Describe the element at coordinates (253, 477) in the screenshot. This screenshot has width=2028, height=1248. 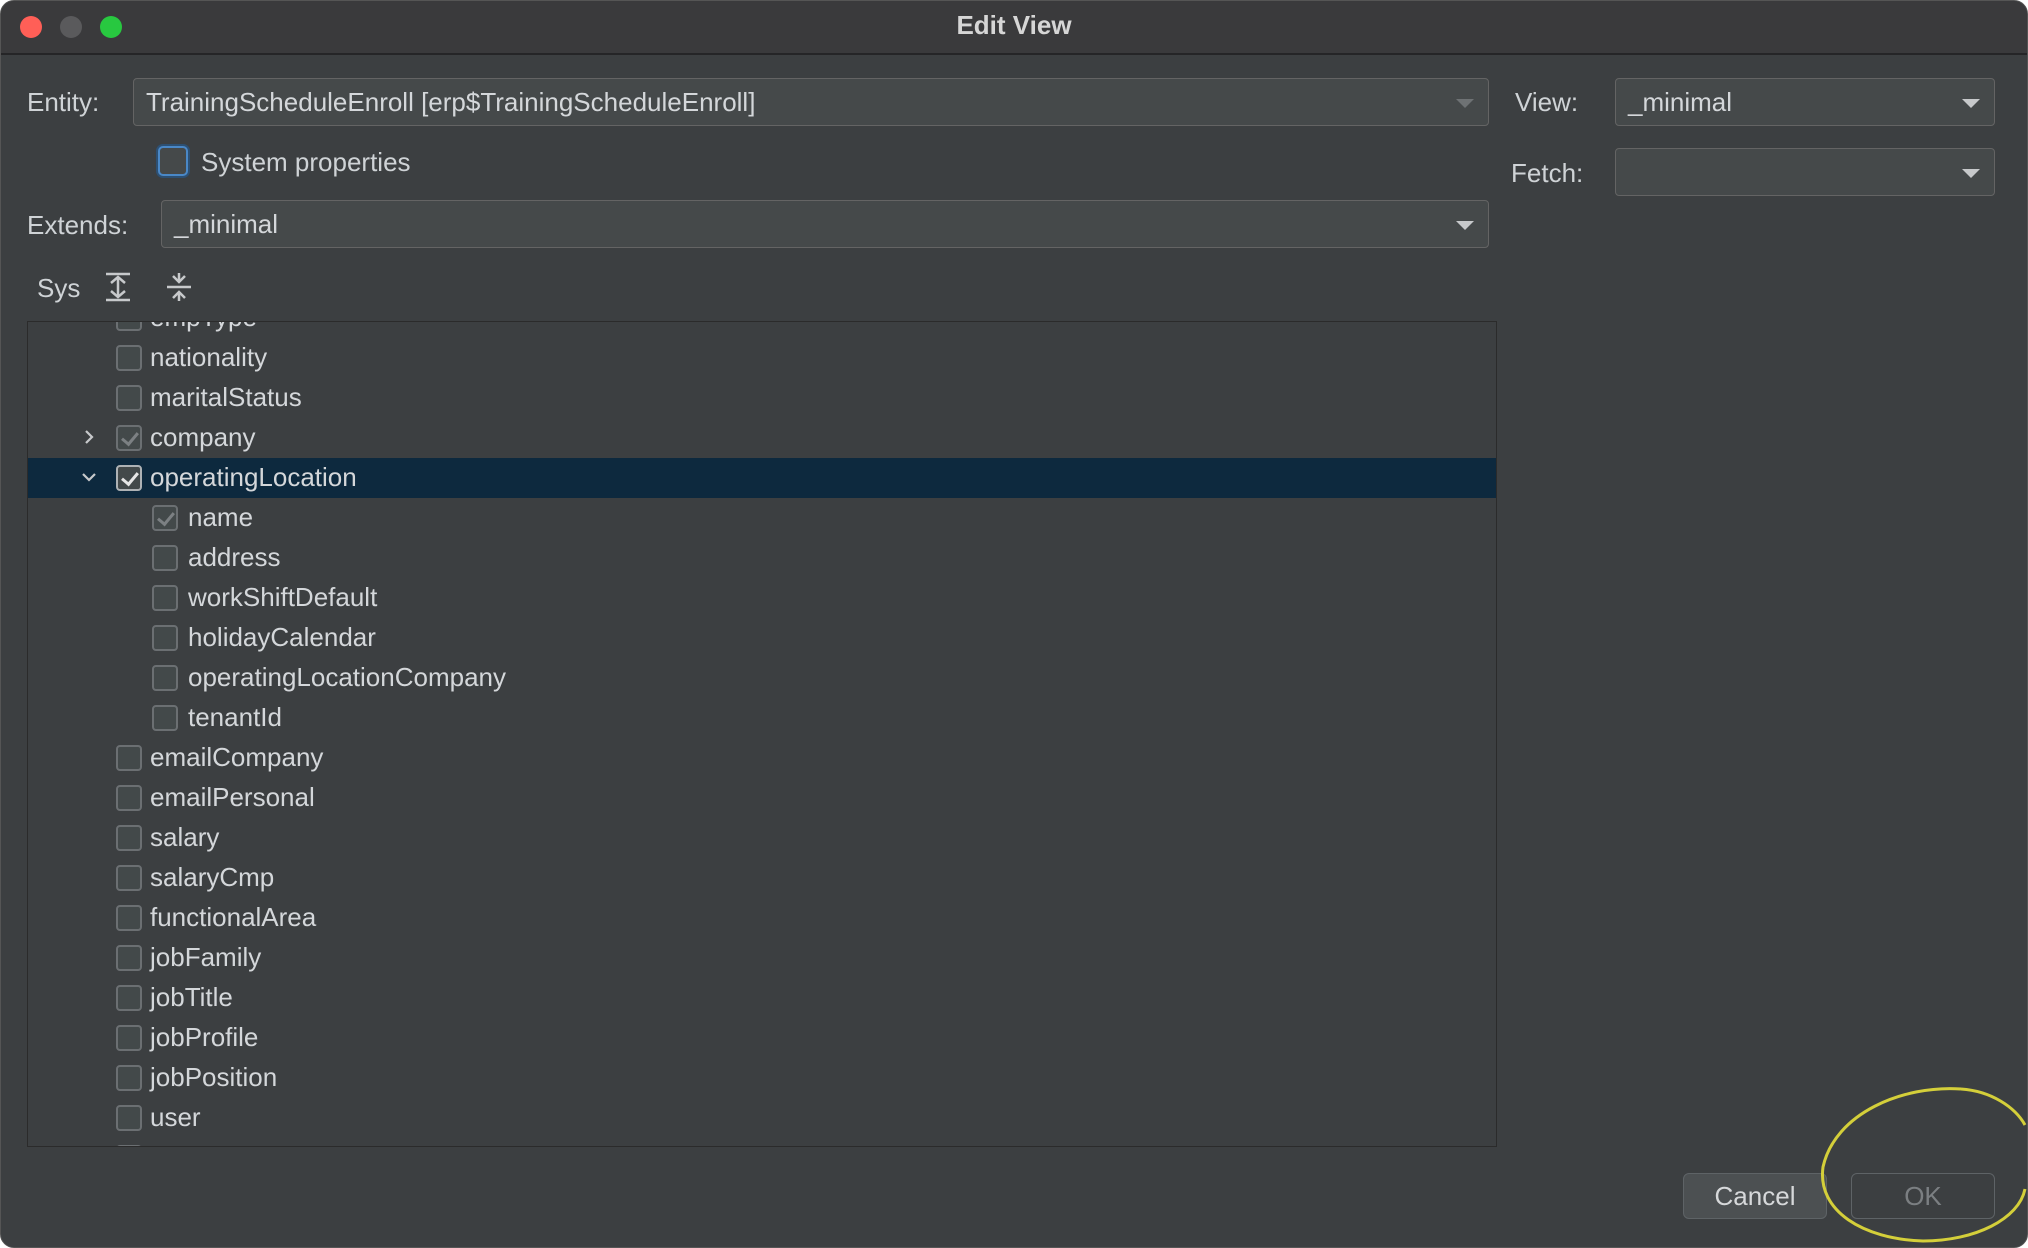
I see `tree-row-label: operatingLocation` at that location.